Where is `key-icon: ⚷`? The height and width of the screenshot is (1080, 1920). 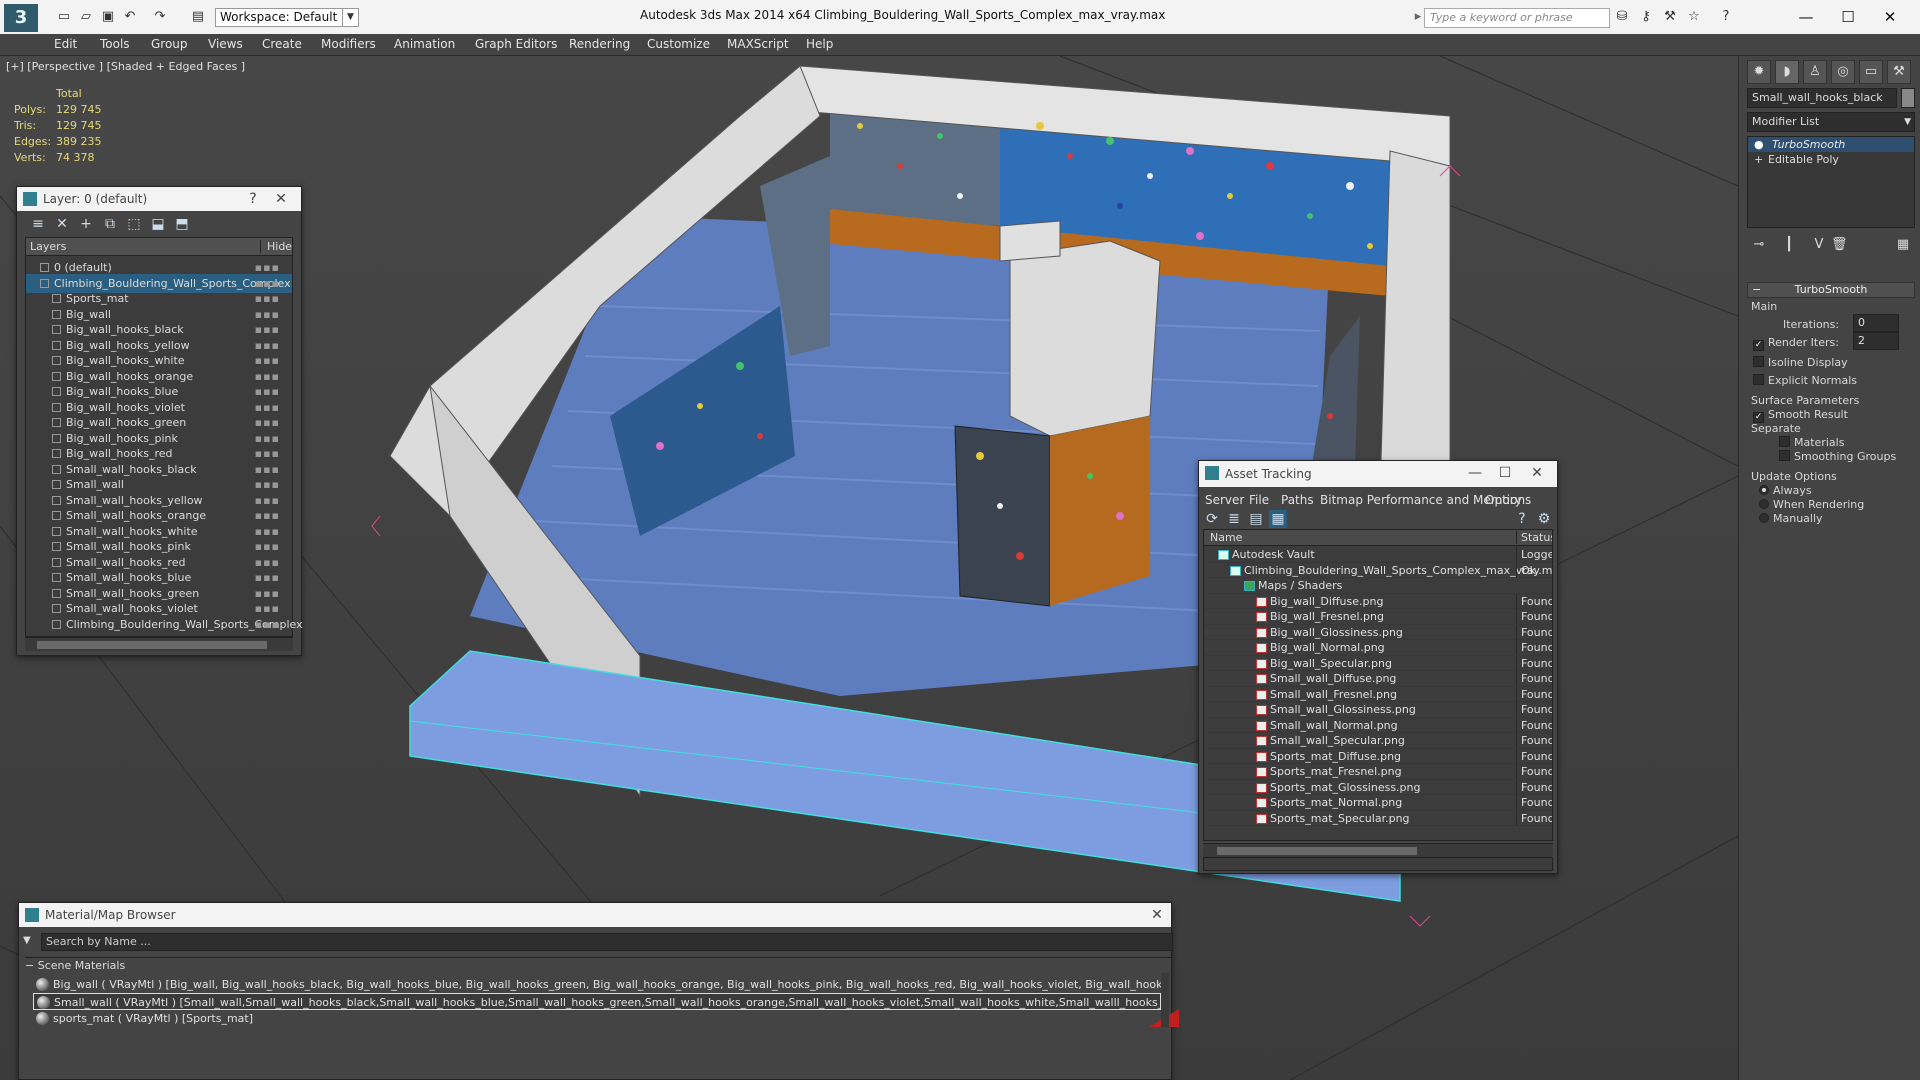 key-icon: ⚷ is located at coordinates (1646, 17).